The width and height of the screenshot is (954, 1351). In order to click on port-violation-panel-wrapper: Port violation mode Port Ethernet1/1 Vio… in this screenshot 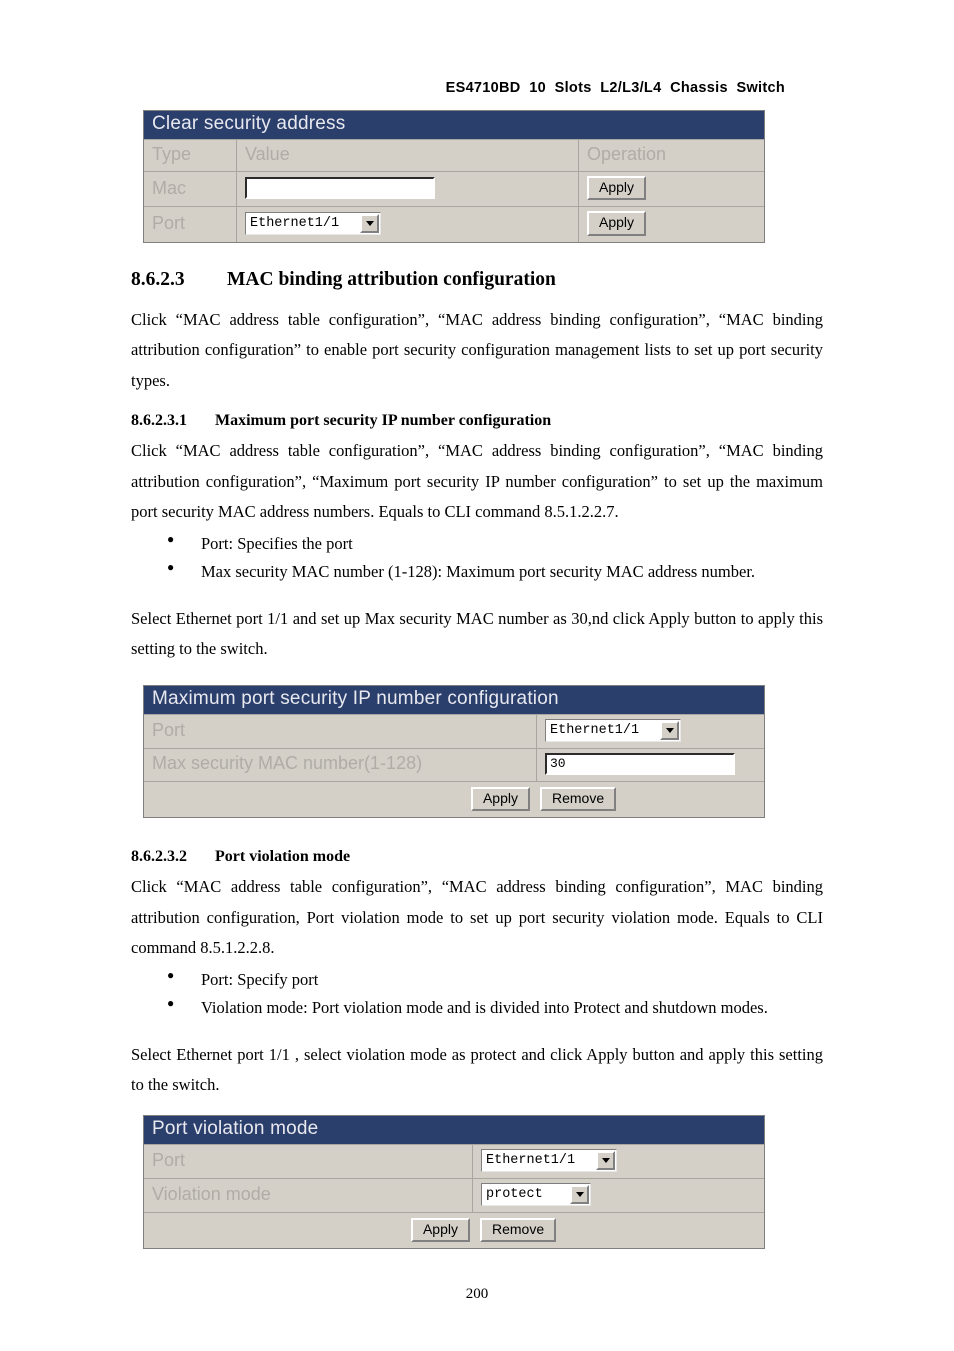, I will do `click(483, 1182)`.